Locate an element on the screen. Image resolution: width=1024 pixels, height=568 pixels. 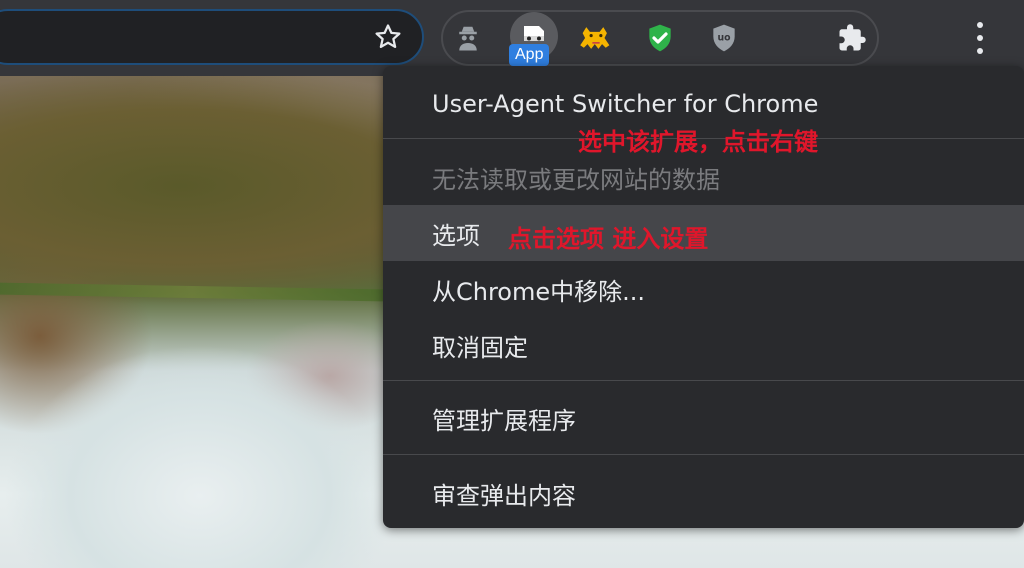
vertical-dots-icon is located at coordinates (980, 38).